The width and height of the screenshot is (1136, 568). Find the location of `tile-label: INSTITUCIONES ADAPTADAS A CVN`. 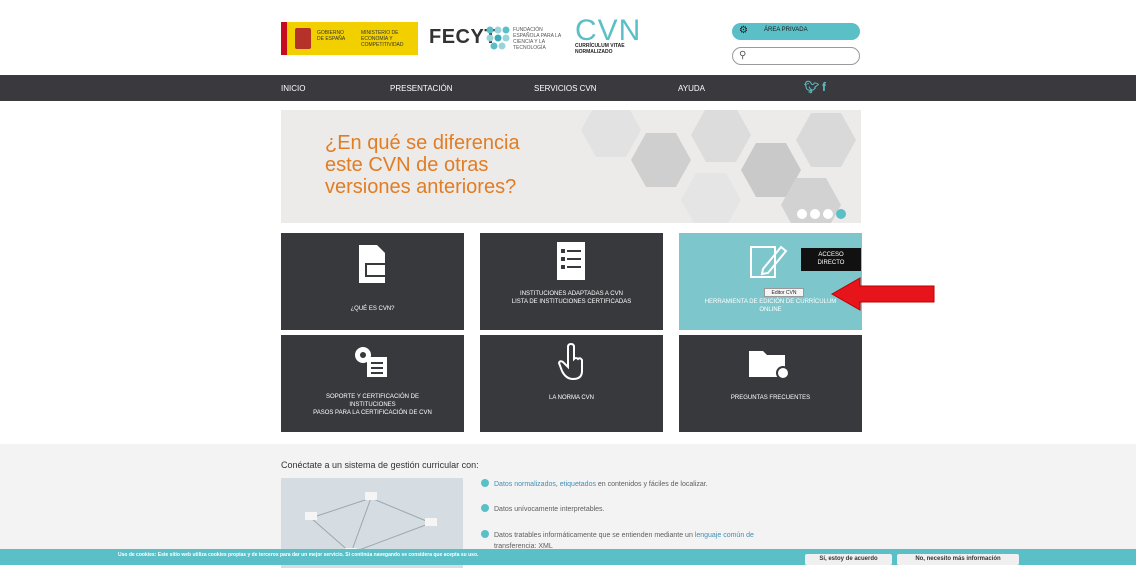

tile-label: INSTITUCIONES ADAPTADAS A CVN is located at coordinates (571, 294).